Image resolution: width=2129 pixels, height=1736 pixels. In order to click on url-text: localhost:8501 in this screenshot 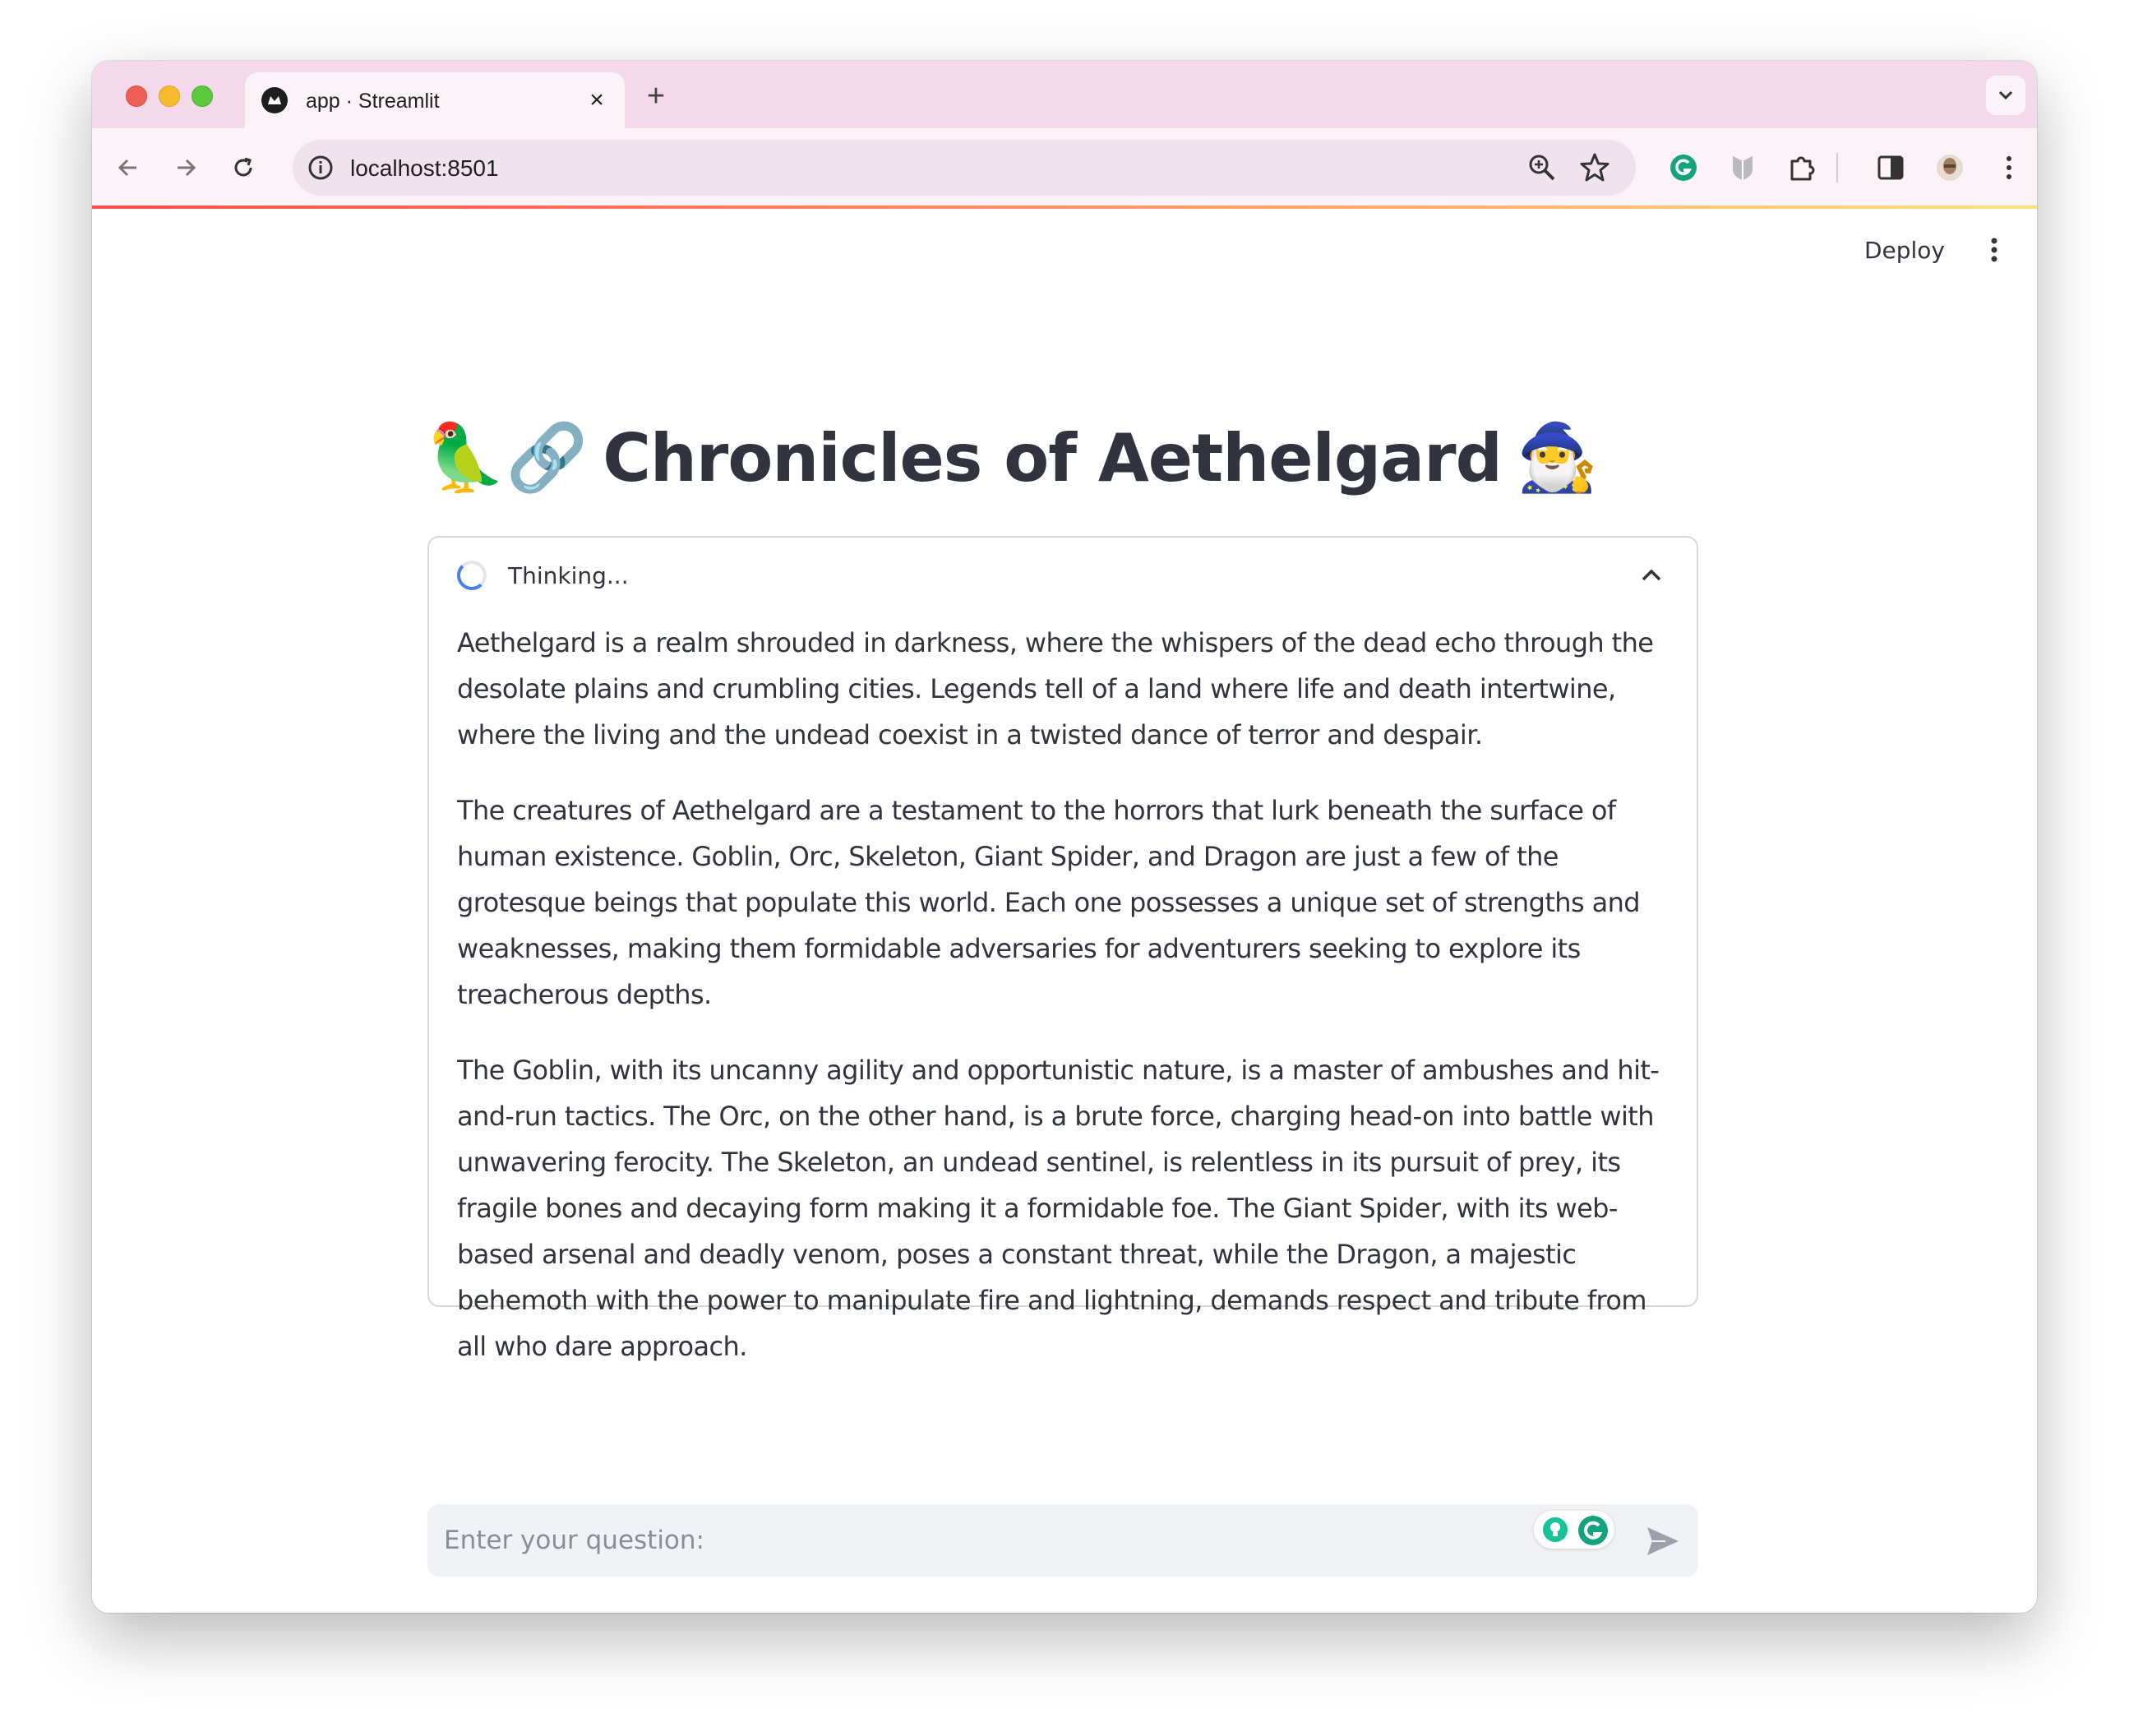, I will do `click(424, 168)`.